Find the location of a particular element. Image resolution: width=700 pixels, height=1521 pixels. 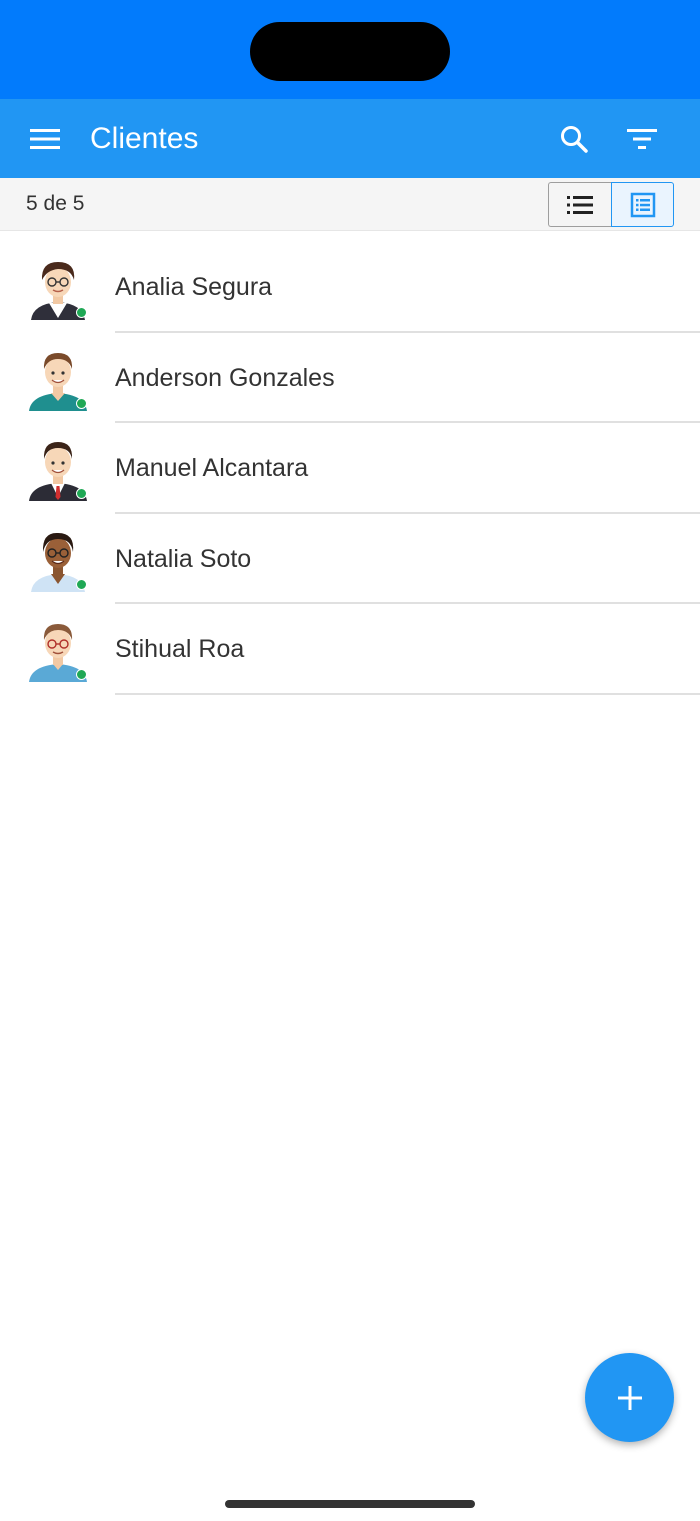

client-row: Manuel Alcantara is located at coordinates (350, 468).